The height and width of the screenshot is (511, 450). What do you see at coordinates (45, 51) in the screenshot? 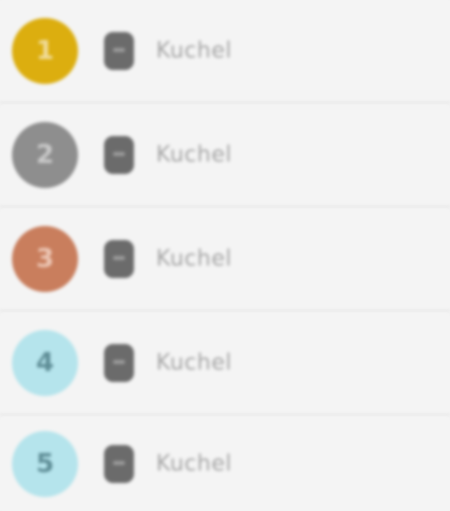
I see `rank-badge: 1` at bounding box center [45, 51].